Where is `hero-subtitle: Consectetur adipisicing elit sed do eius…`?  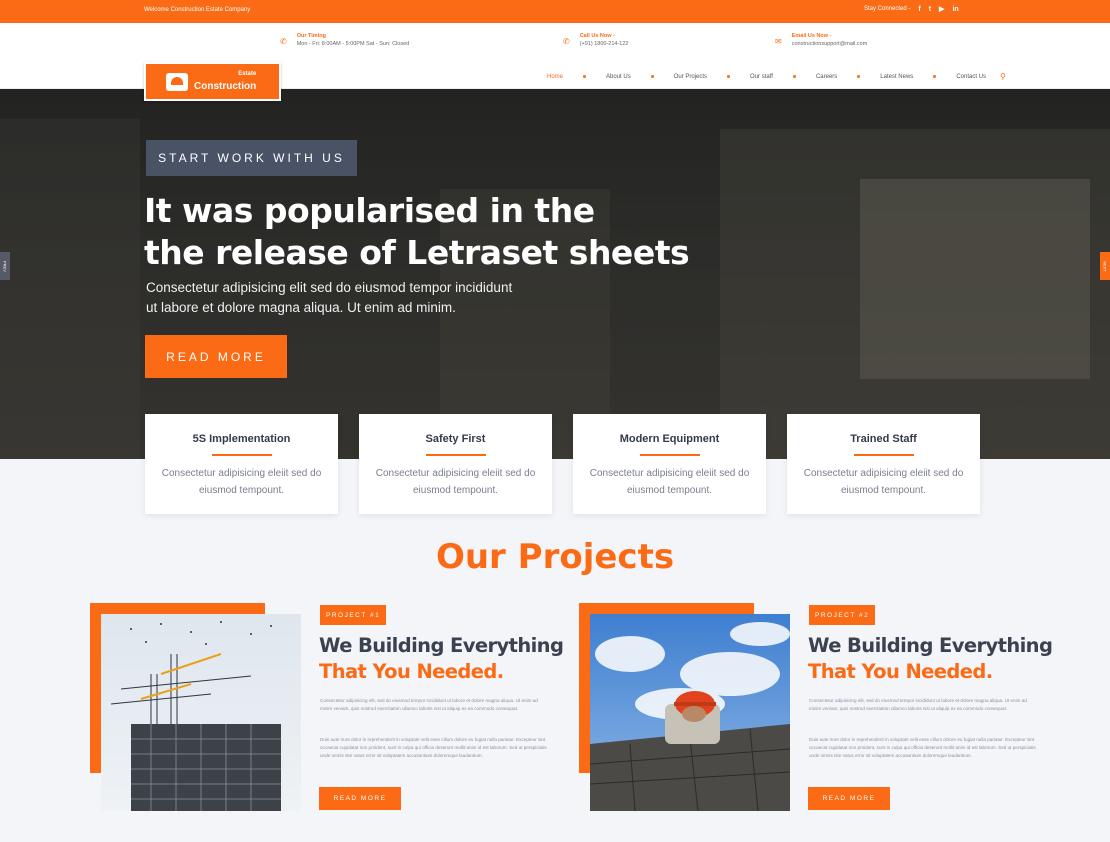 hero-subtitle: Consectetur adipisicing elit sed do eius… is located at coordinates (356, 298).